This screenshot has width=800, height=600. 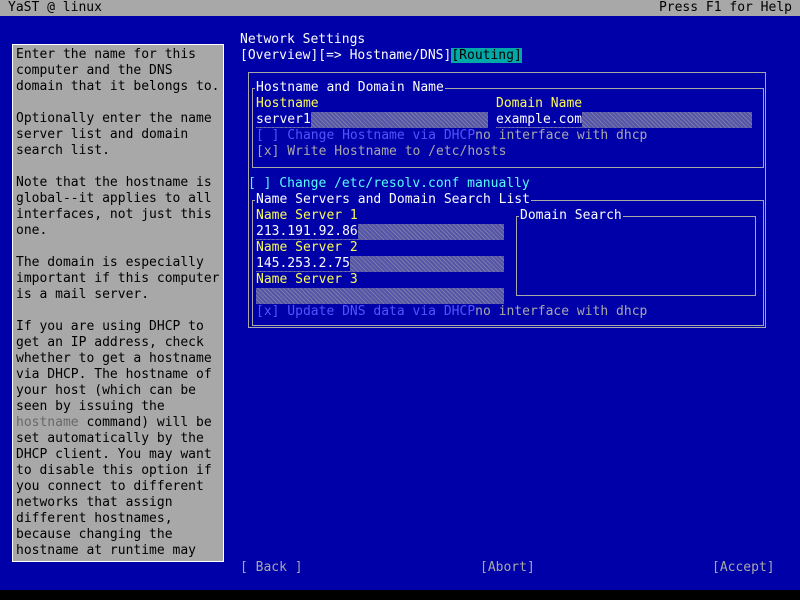 I want to click on help-hint: Press F1 for Help, so click(x=725, y=7).